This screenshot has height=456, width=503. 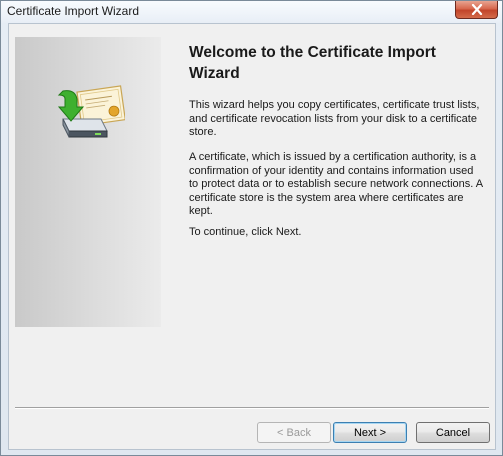 What do you see at coordinates (453, 432) in the screenshot?
I see `cancel-button: Cancel` at bounding box center [453, 432].